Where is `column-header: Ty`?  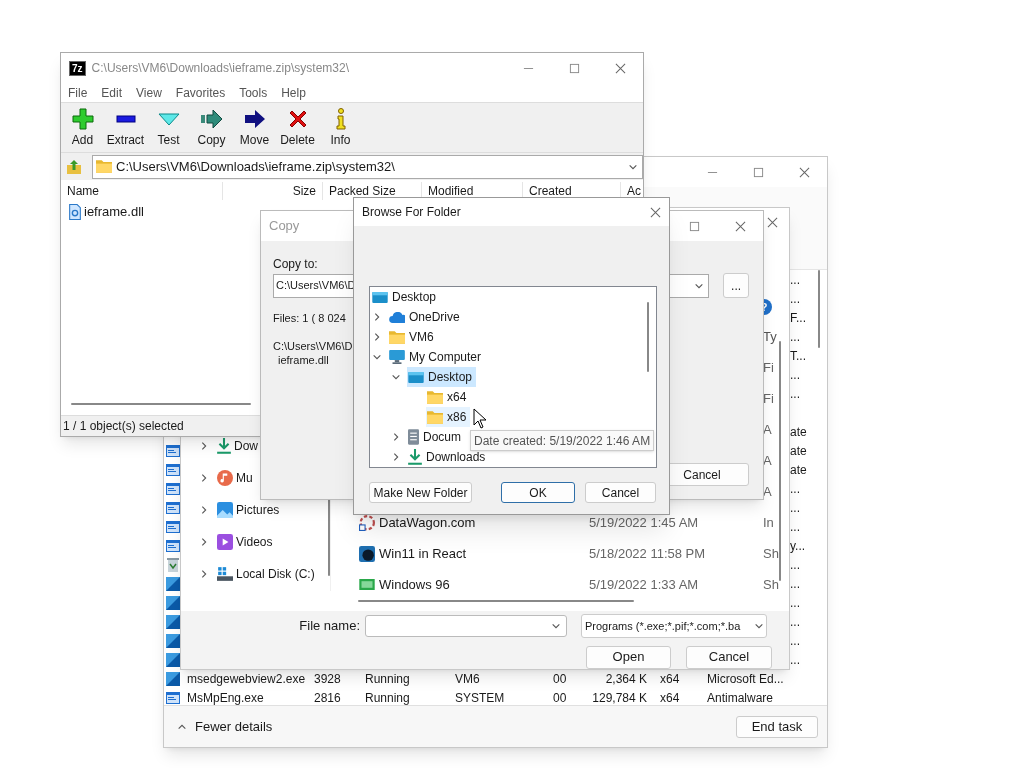 column-header: Ty is located at coordinates (770, 336).